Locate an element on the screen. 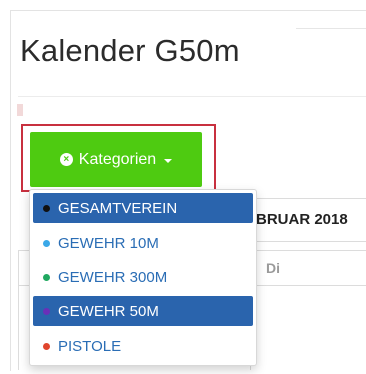 Image resolution: width=366 pixels, height=374 pixels. dropdown-item-gewehr-300m: GEWEHR 300M is located at coordinates (143, 277).